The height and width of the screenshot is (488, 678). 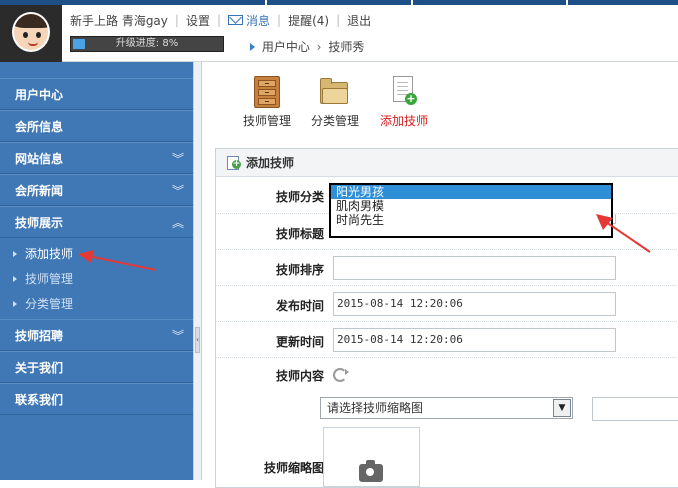 What do you see at coordinates (39, 223) in the screenshot?
I see `sidebar-item-label: 技师展示` at bounding box center [39, 223].